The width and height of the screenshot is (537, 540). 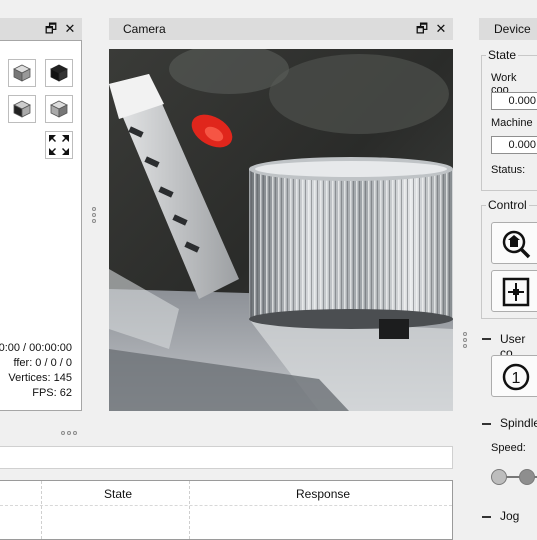 I want to click on header-divider, so click(x=226, y=505).